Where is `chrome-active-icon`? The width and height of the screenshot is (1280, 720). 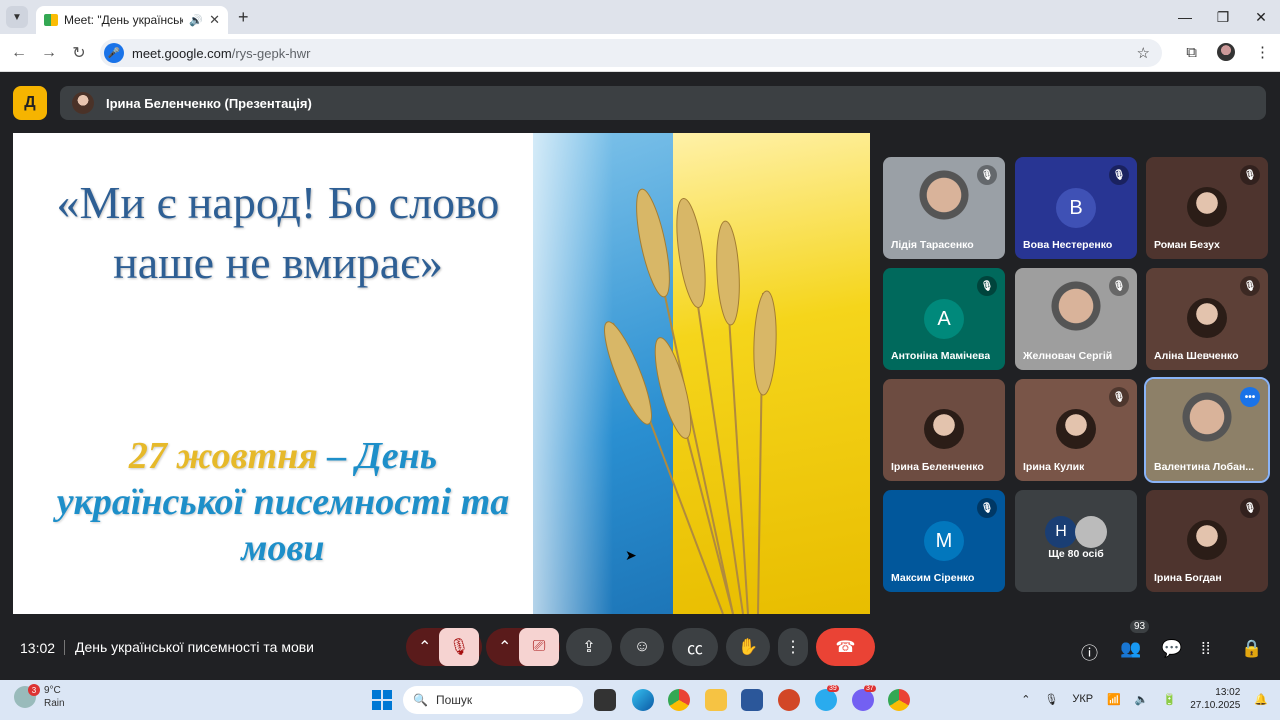
chrome-active-icon is located at coordinates (899, 700).